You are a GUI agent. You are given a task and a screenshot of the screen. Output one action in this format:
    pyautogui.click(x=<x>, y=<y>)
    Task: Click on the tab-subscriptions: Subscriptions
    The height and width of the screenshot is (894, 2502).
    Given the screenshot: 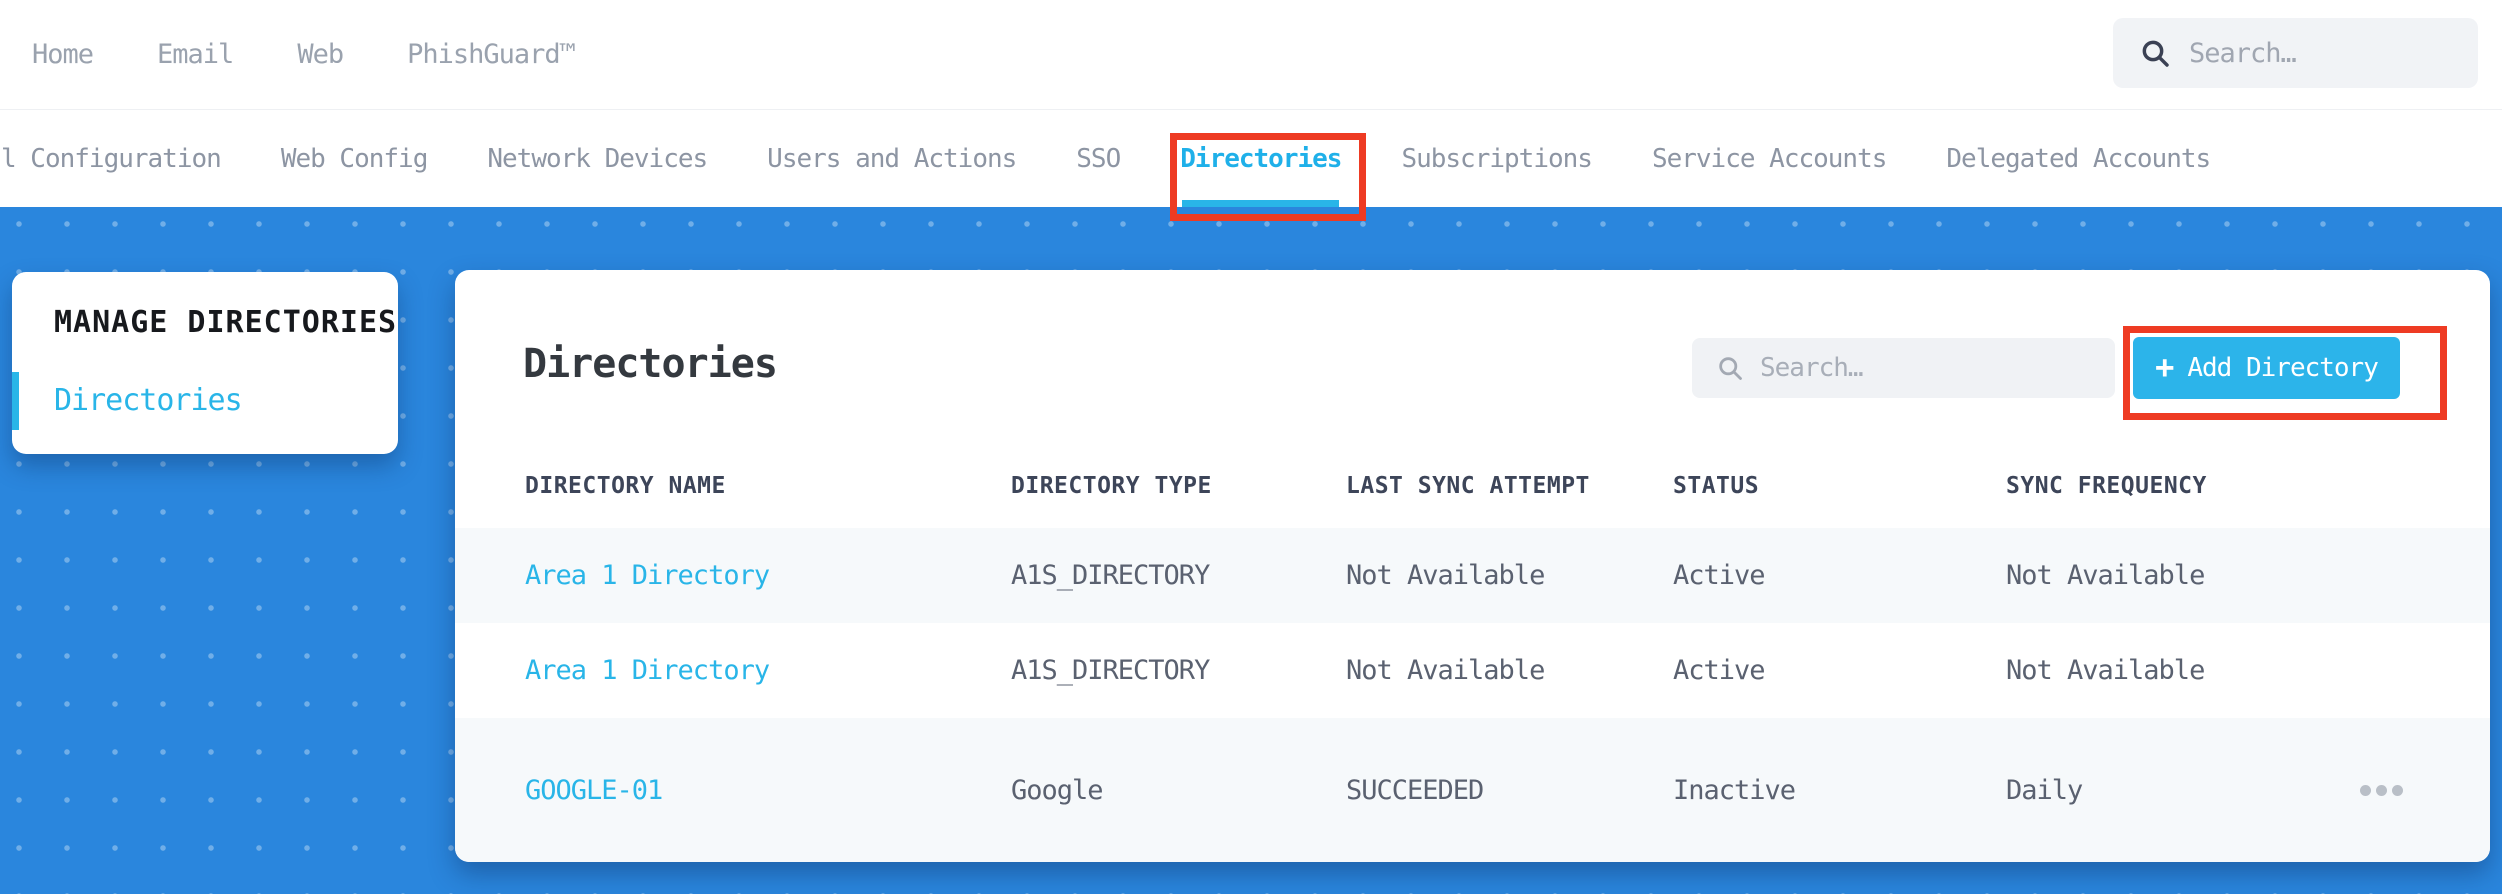 What is the action you would take?
    pyautogui.click(x=1496, y=158)
    